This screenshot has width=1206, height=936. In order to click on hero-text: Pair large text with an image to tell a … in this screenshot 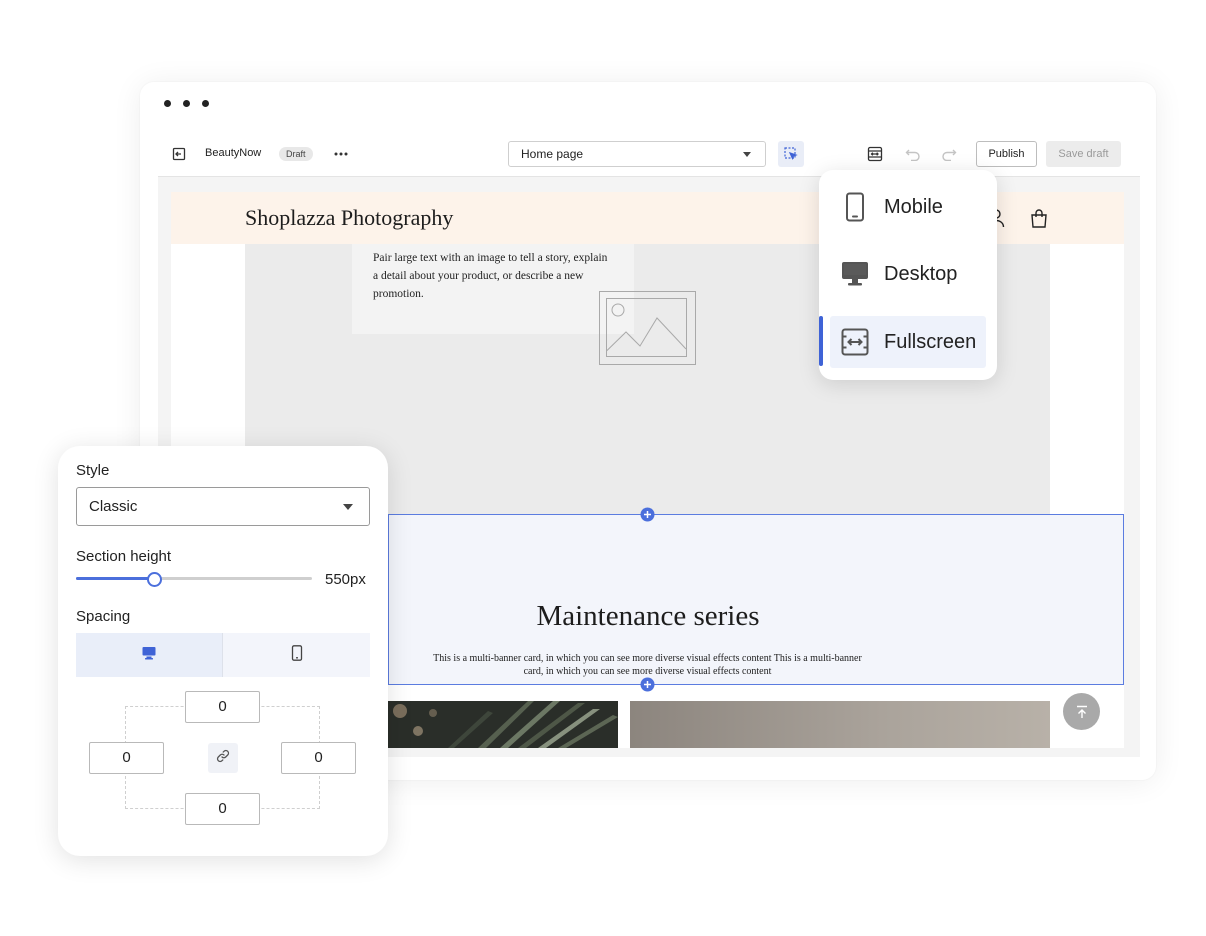, I will do `click(490, 276)`.